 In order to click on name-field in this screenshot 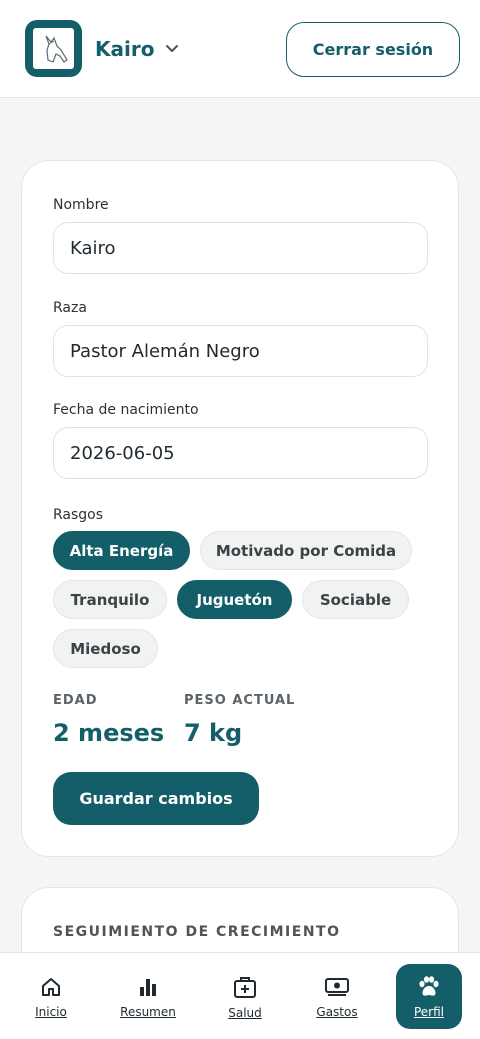, I will do `click(240, 248)`.